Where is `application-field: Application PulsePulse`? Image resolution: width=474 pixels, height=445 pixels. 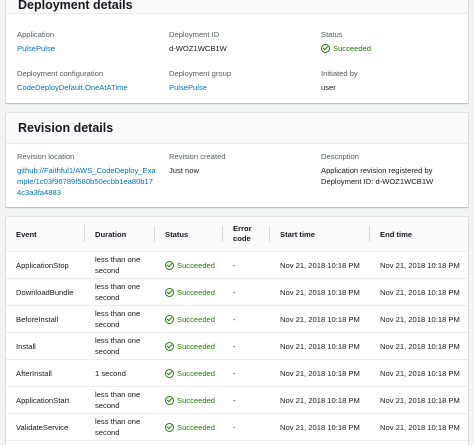 application-field: Application PulsePulse is located at coordinates (36, 42).